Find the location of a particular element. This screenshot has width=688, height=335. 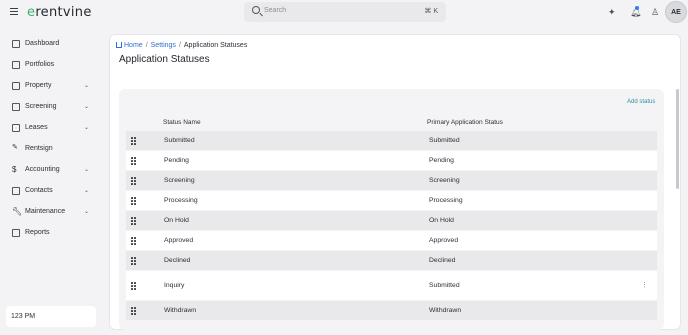

sidebar-item-accounting: $ Accounting ⌄ is located at coordinates (52, 170).